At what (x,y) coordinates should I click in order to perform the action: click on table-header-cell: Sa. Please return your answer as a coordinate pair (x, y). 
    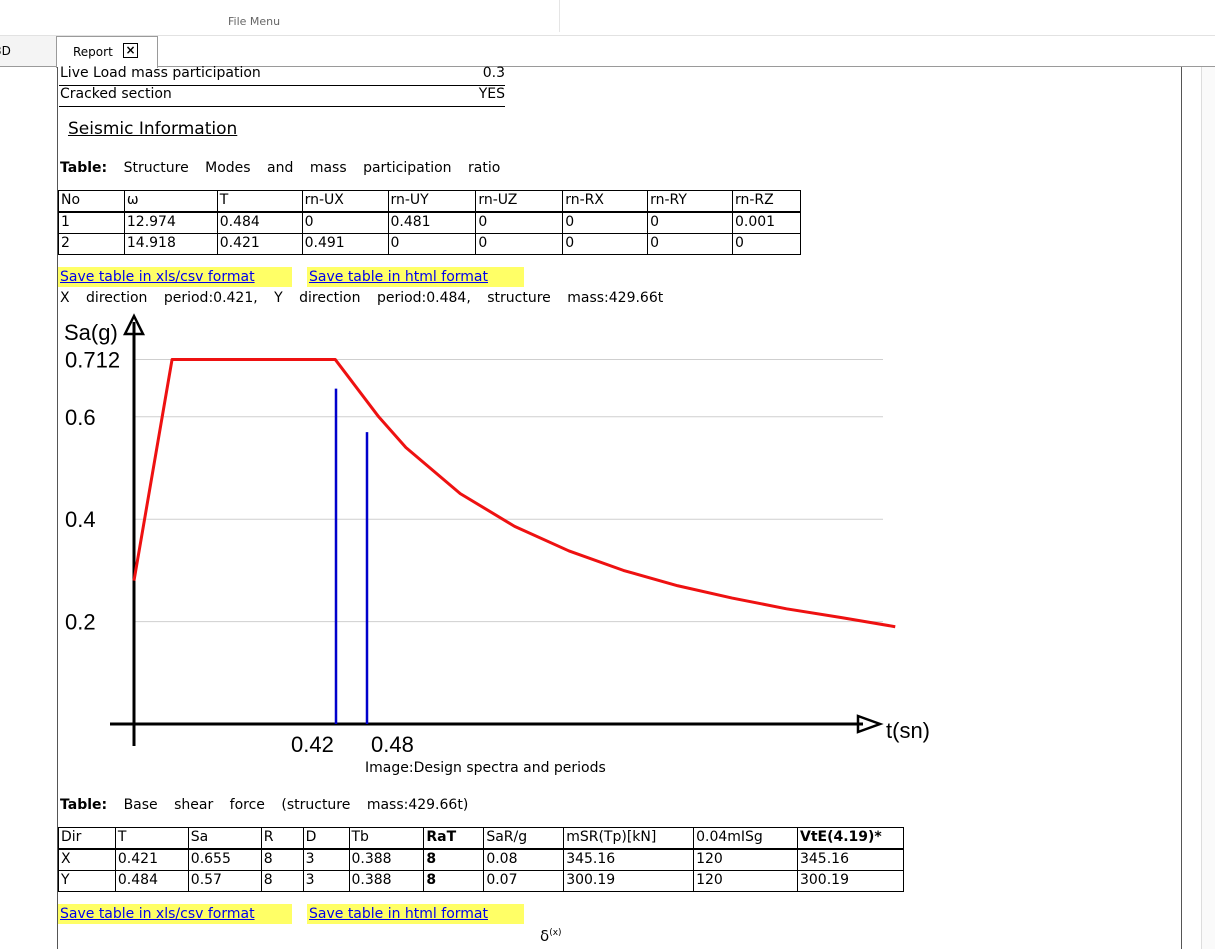
    Looking at the image, I should click on (224, 838).